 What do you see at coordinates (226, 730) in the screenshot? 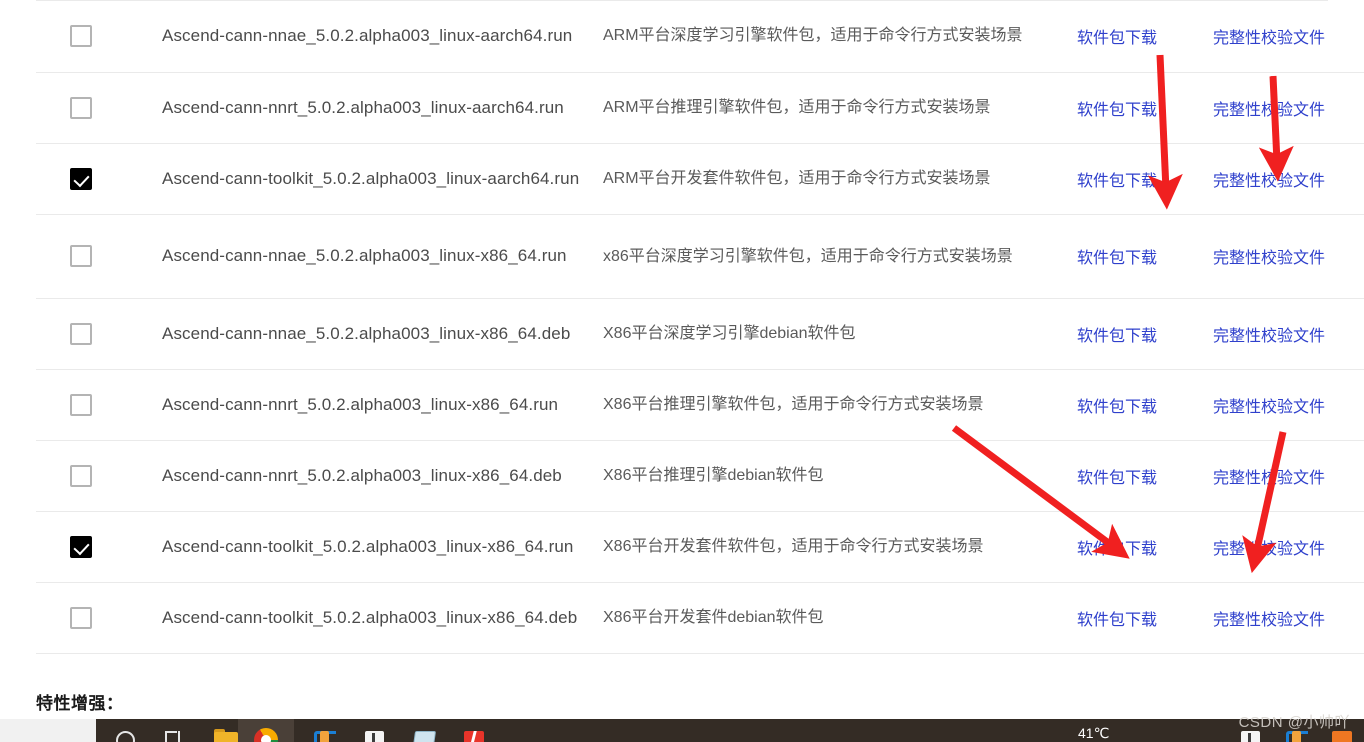
I see `file-explorer-icon` at bounding box center [226, 730].